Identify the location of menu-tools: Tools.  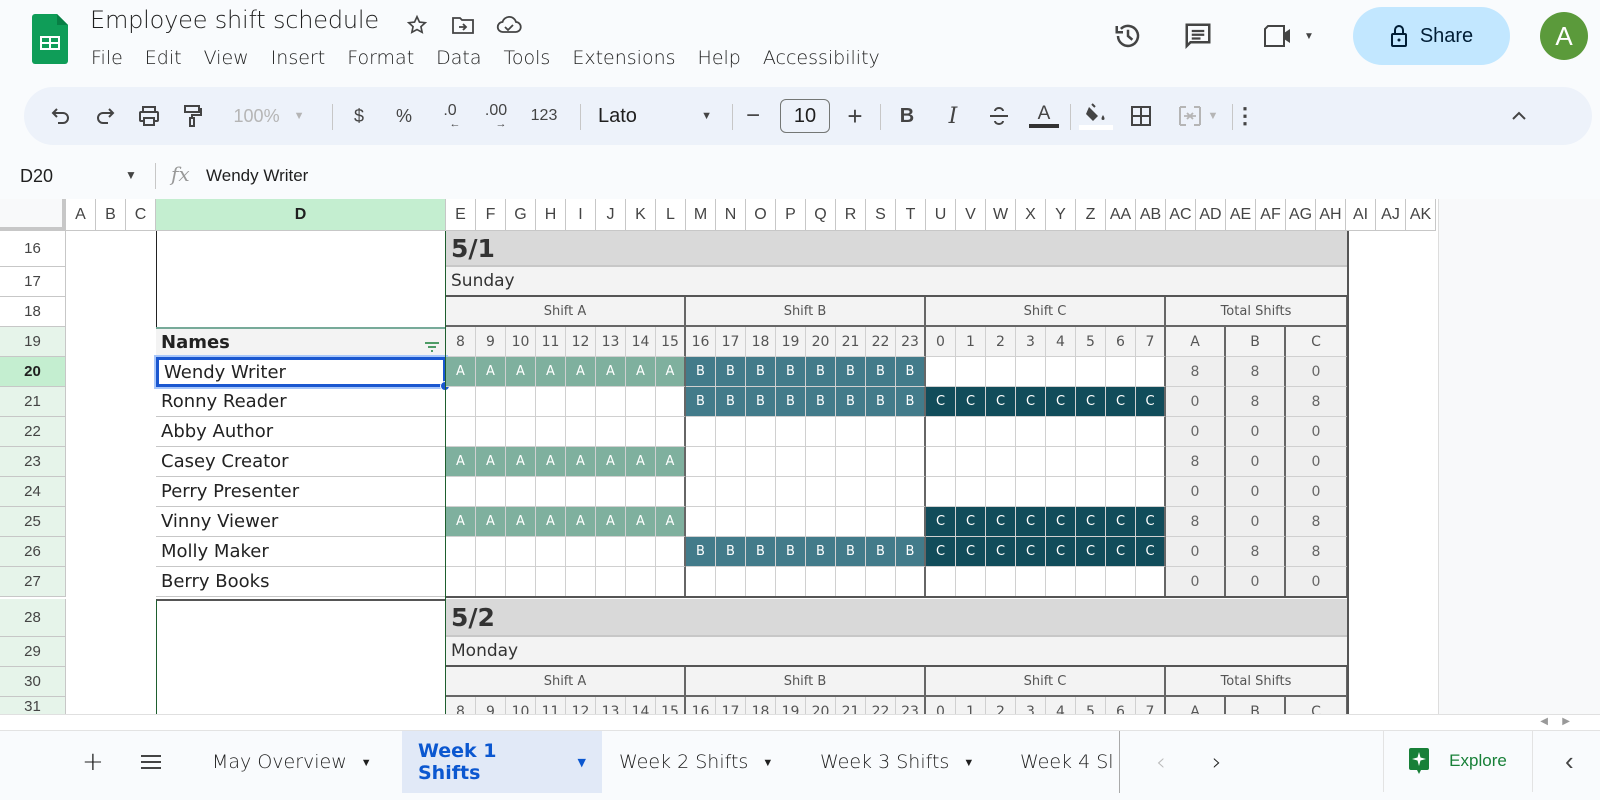
(527, 58).